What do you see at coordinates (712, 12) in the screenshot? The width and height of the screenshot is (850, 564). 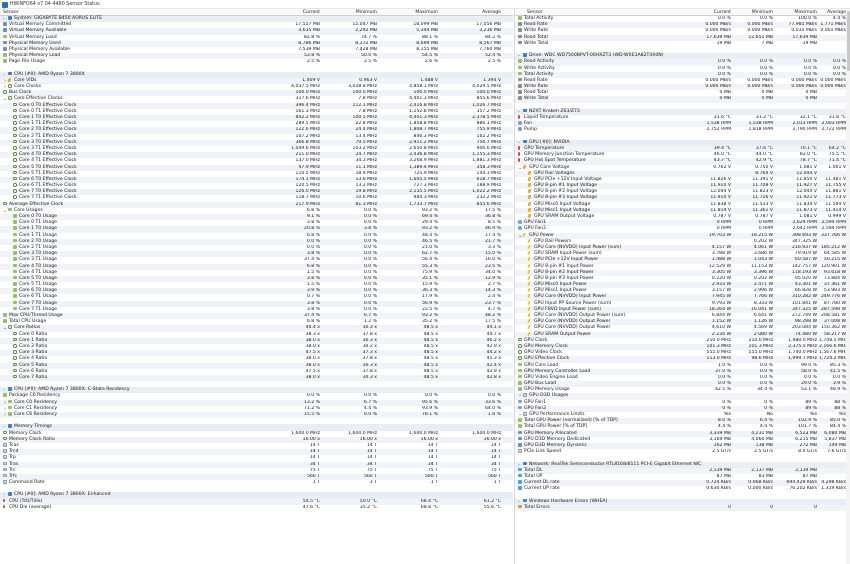 I see `column-current-right: Current` at bounding box center [712, 12].